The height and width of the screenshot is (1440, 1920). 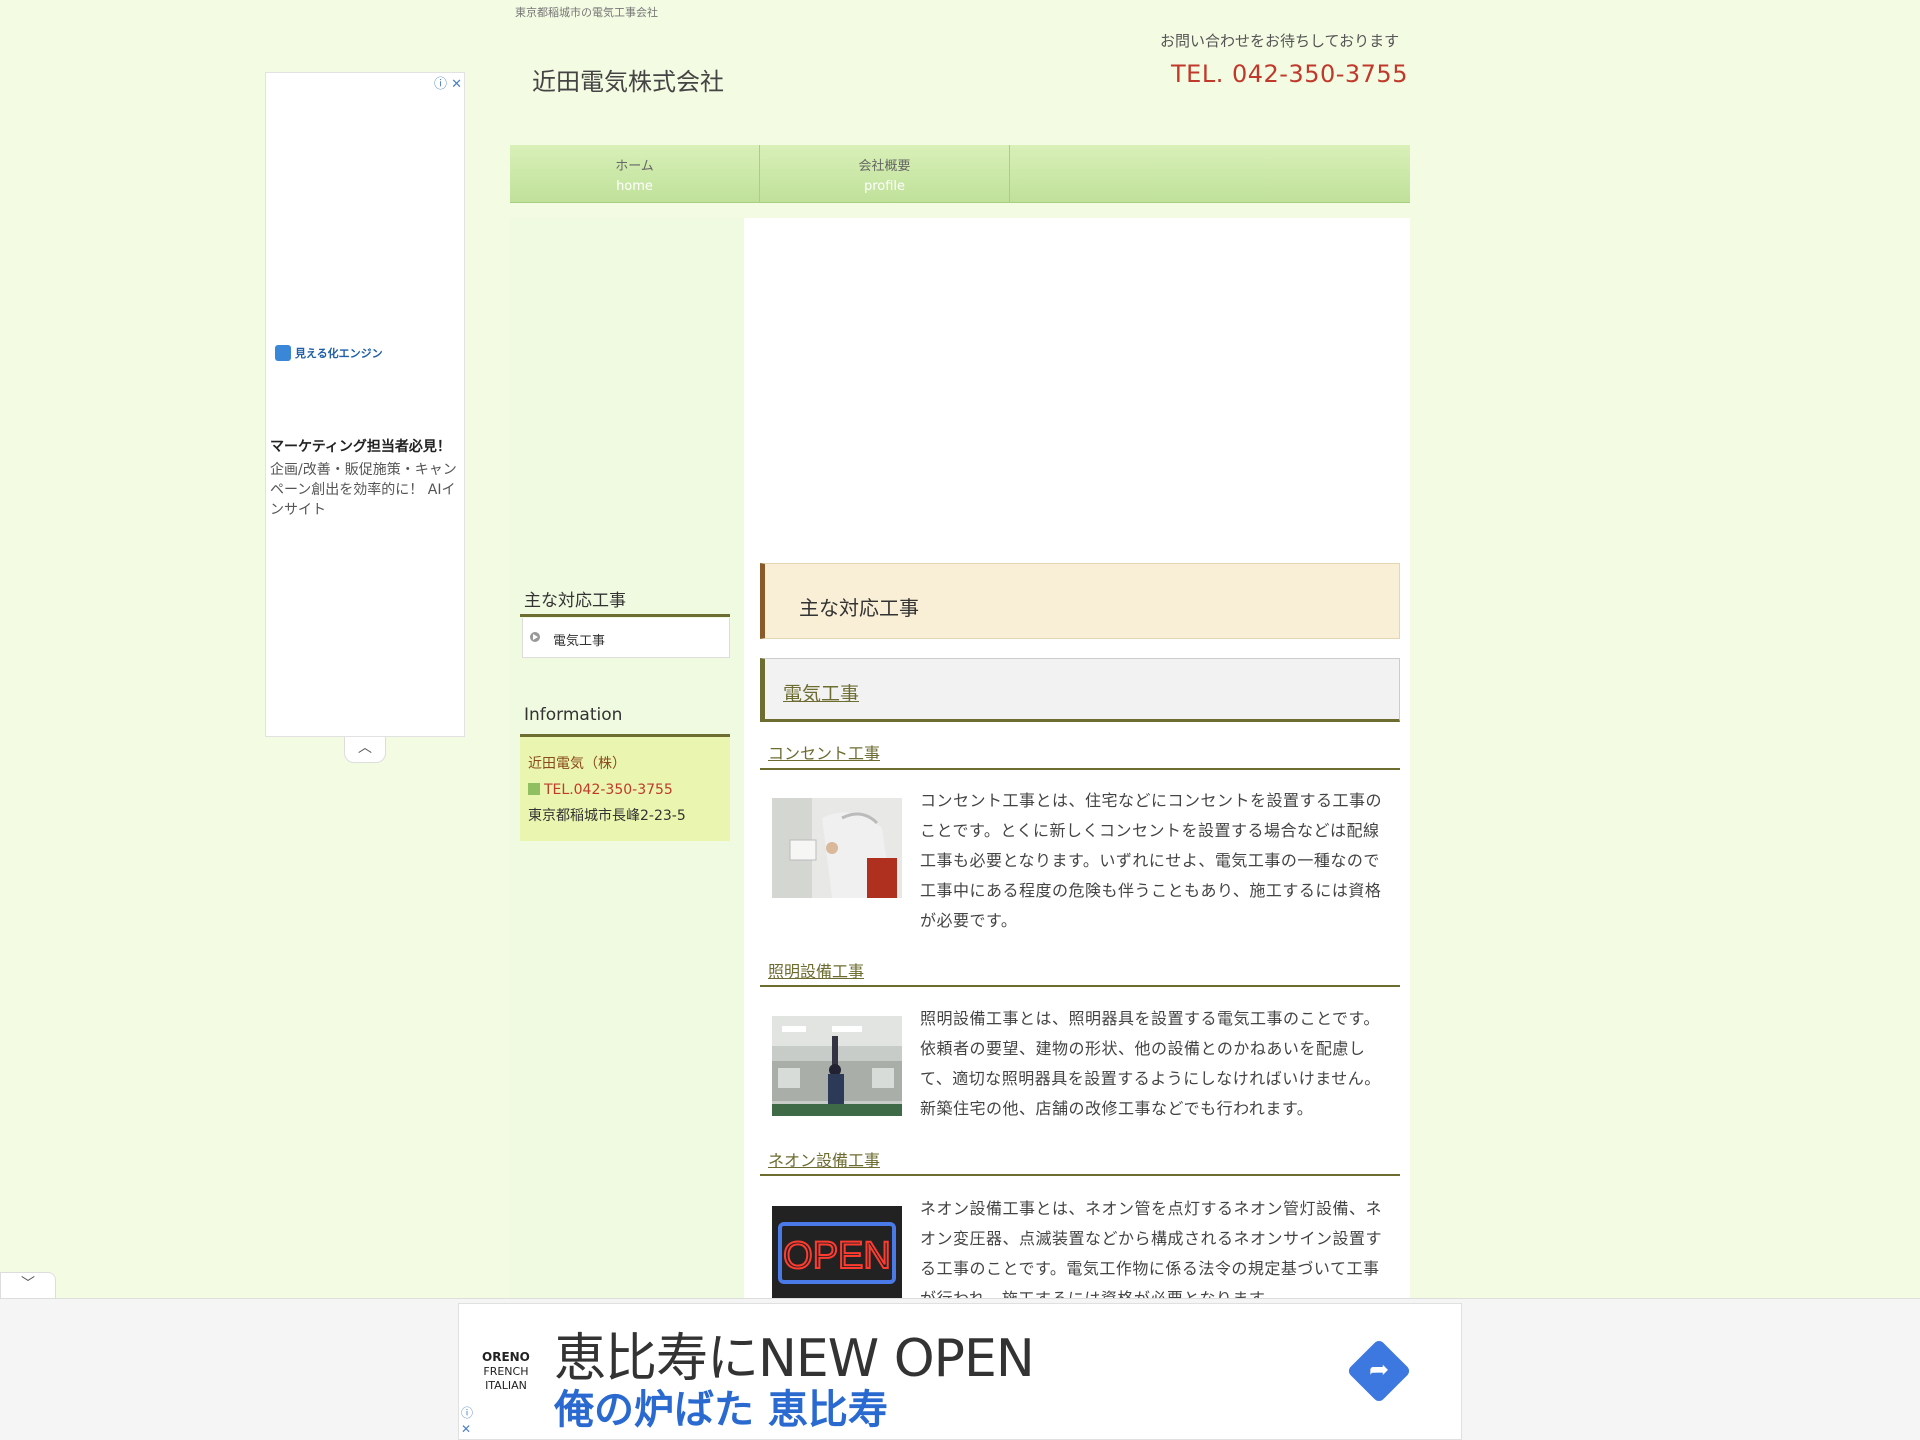 I want to click on sidebar-item-electrical-work: 電気工事, so click(x=626, y=638).